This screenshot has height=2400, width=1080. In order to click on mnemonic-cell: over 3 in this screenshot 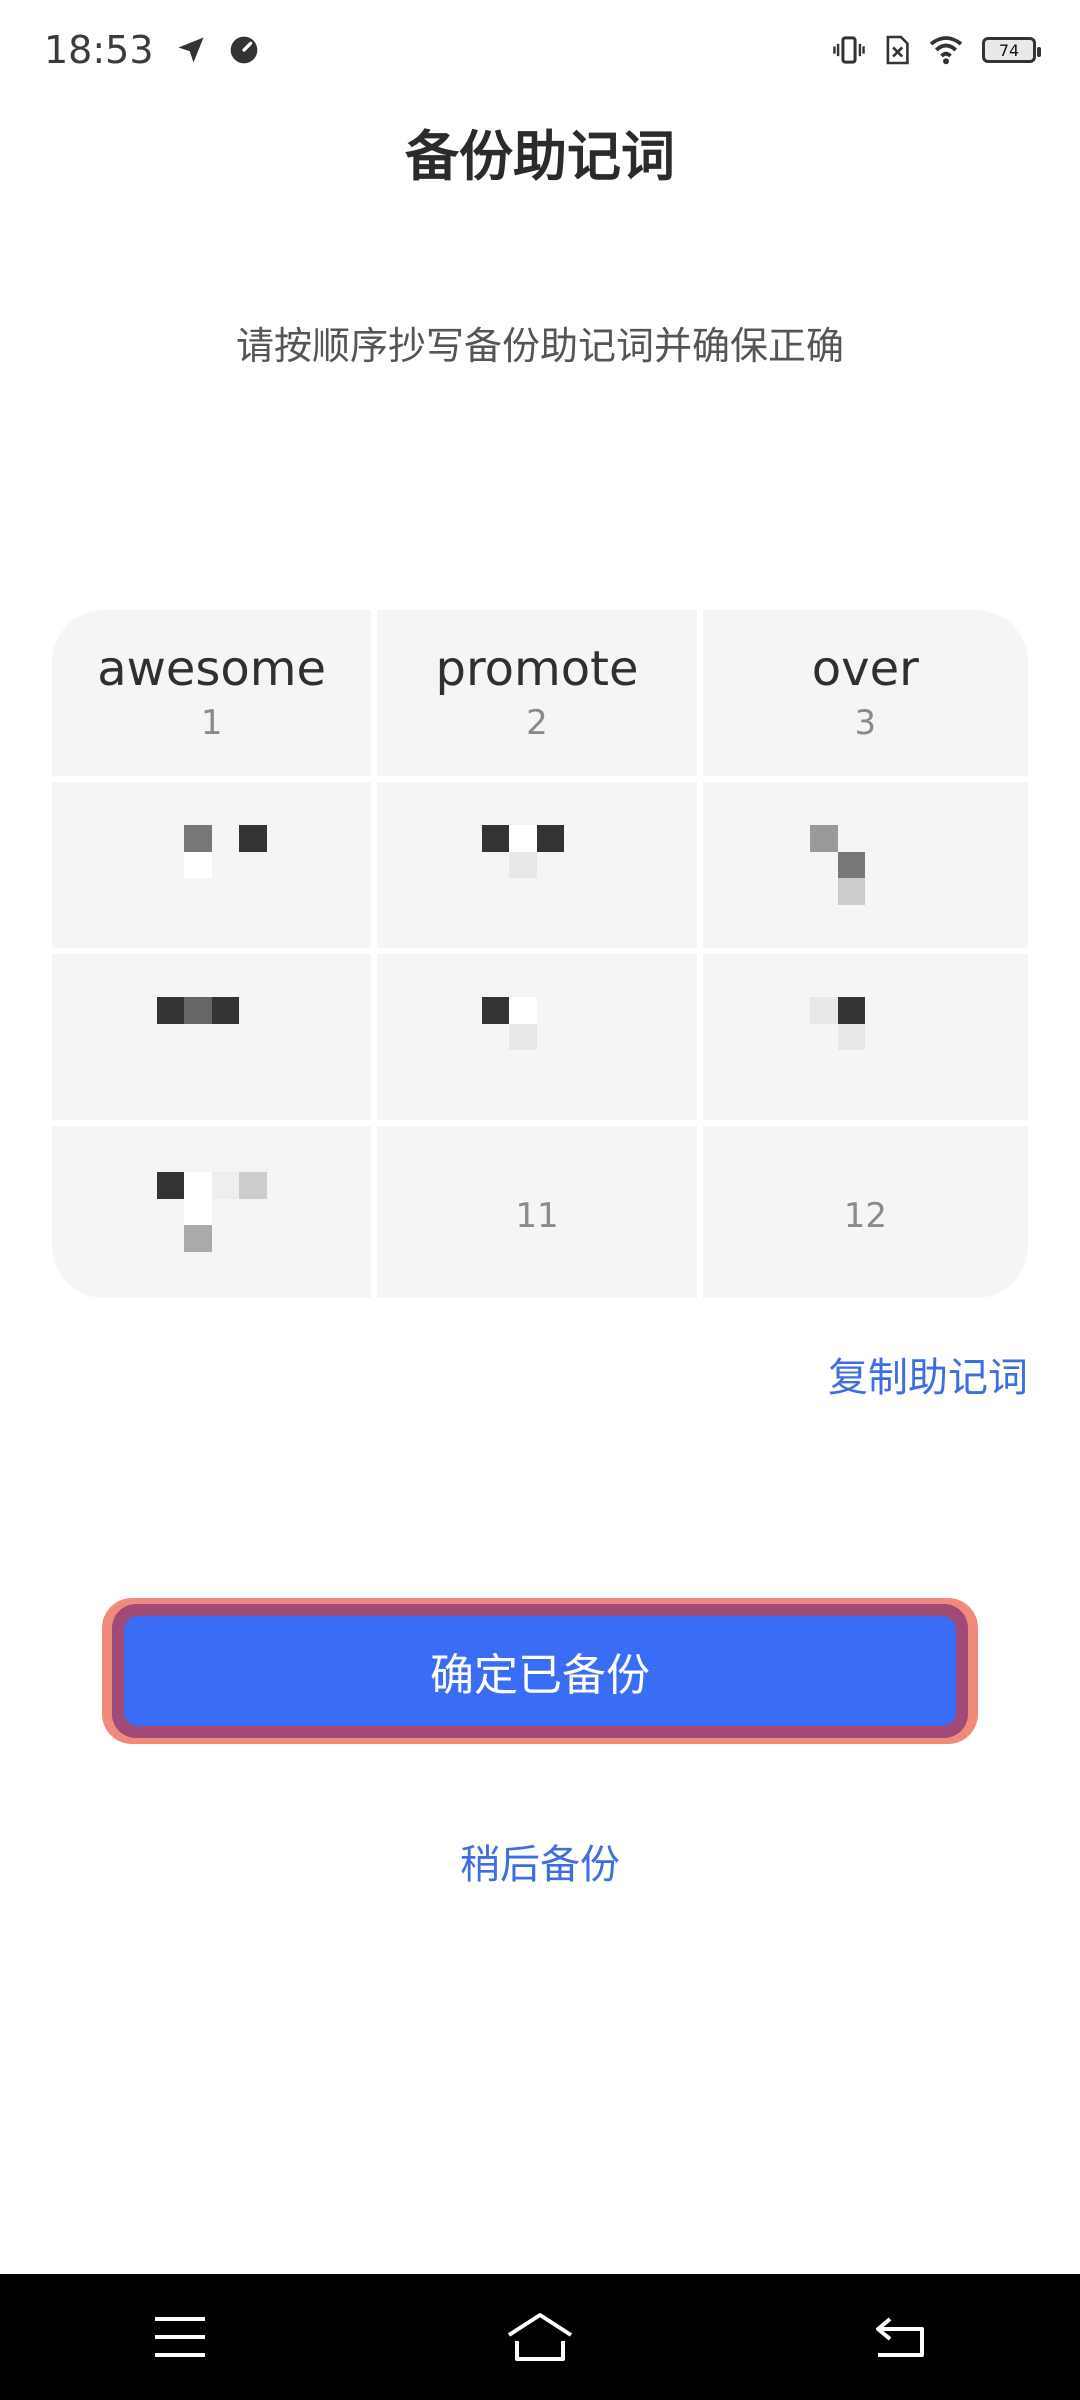, I will do `click(865, 696)`.